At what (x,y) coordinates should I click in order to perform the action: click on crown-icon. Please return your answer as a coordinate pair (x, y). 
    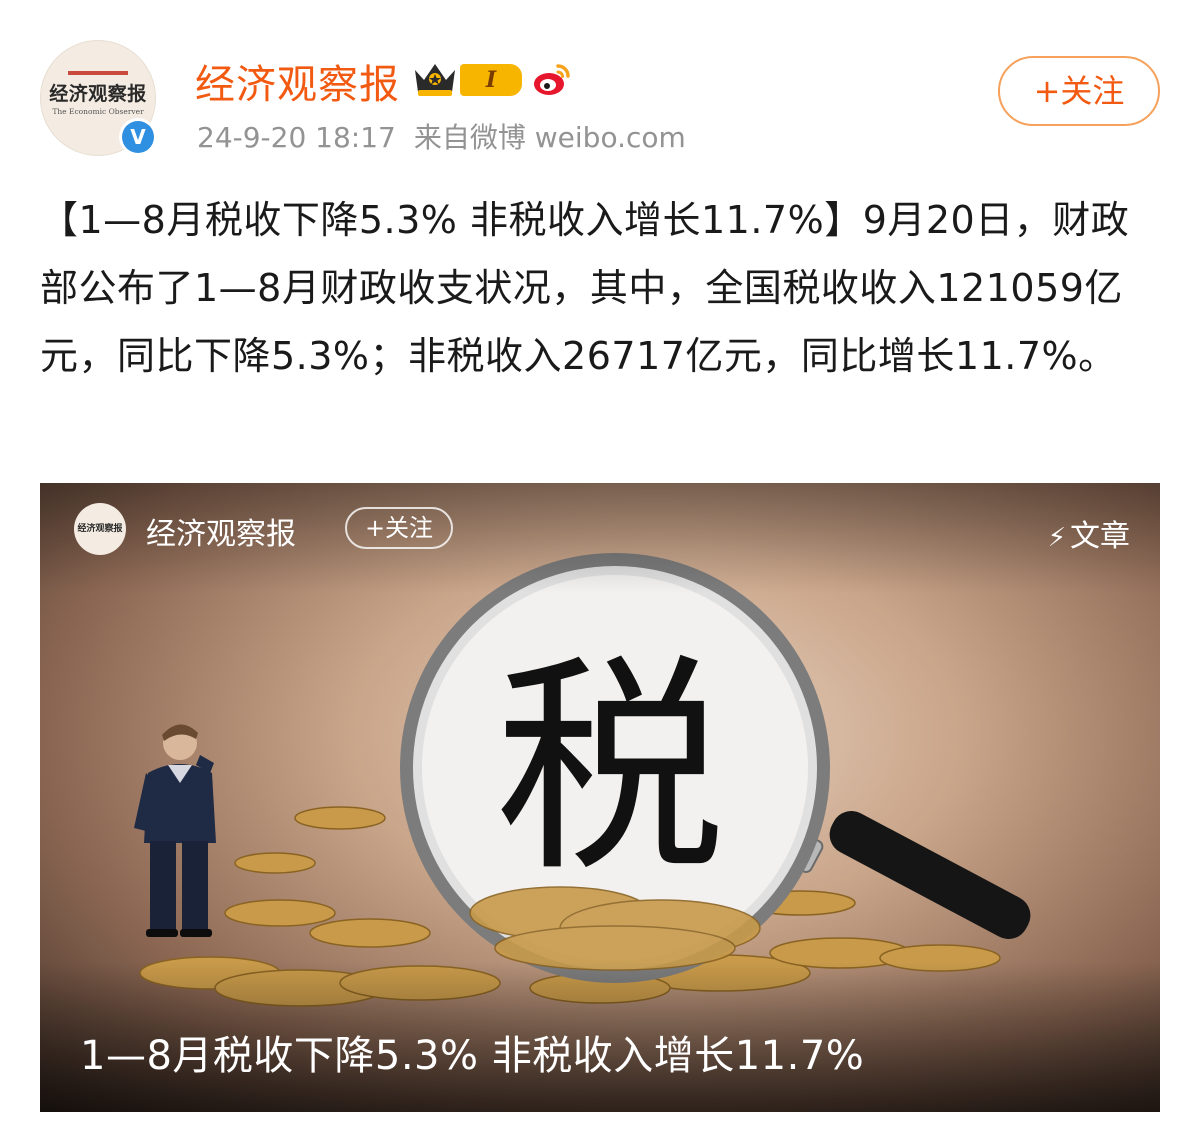
    Looking at the image, I should click on (435, 80).